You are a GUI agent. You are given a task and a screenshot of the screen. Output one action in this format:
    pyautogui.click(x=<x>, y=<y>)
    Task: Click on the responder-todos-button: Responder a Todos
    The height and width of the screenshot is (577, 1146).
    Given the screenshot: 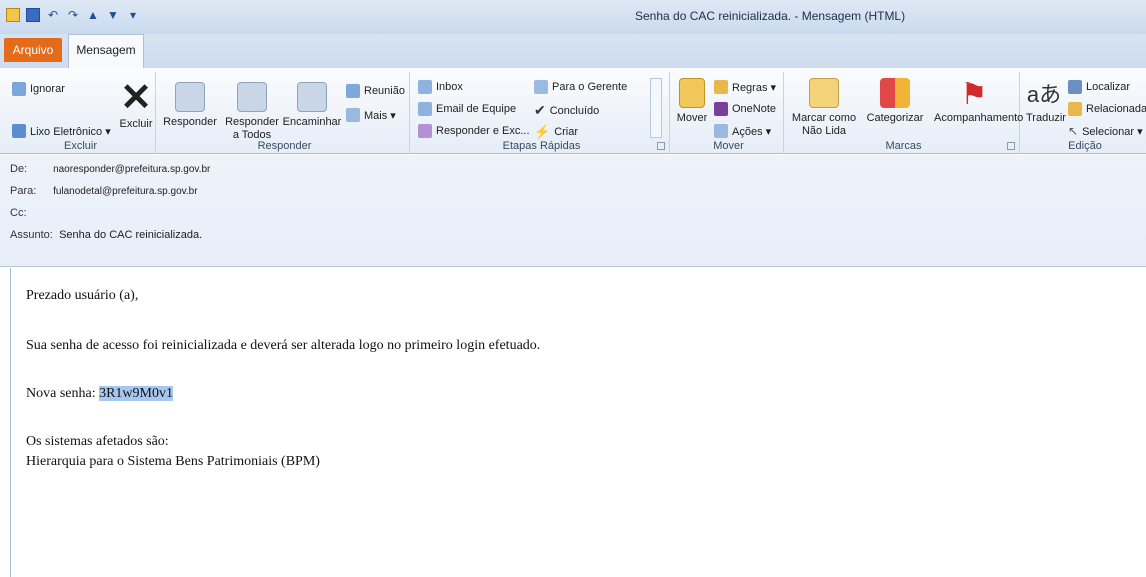 What is the action you would take?
    pyautogui.click(x=252, y=112)
    